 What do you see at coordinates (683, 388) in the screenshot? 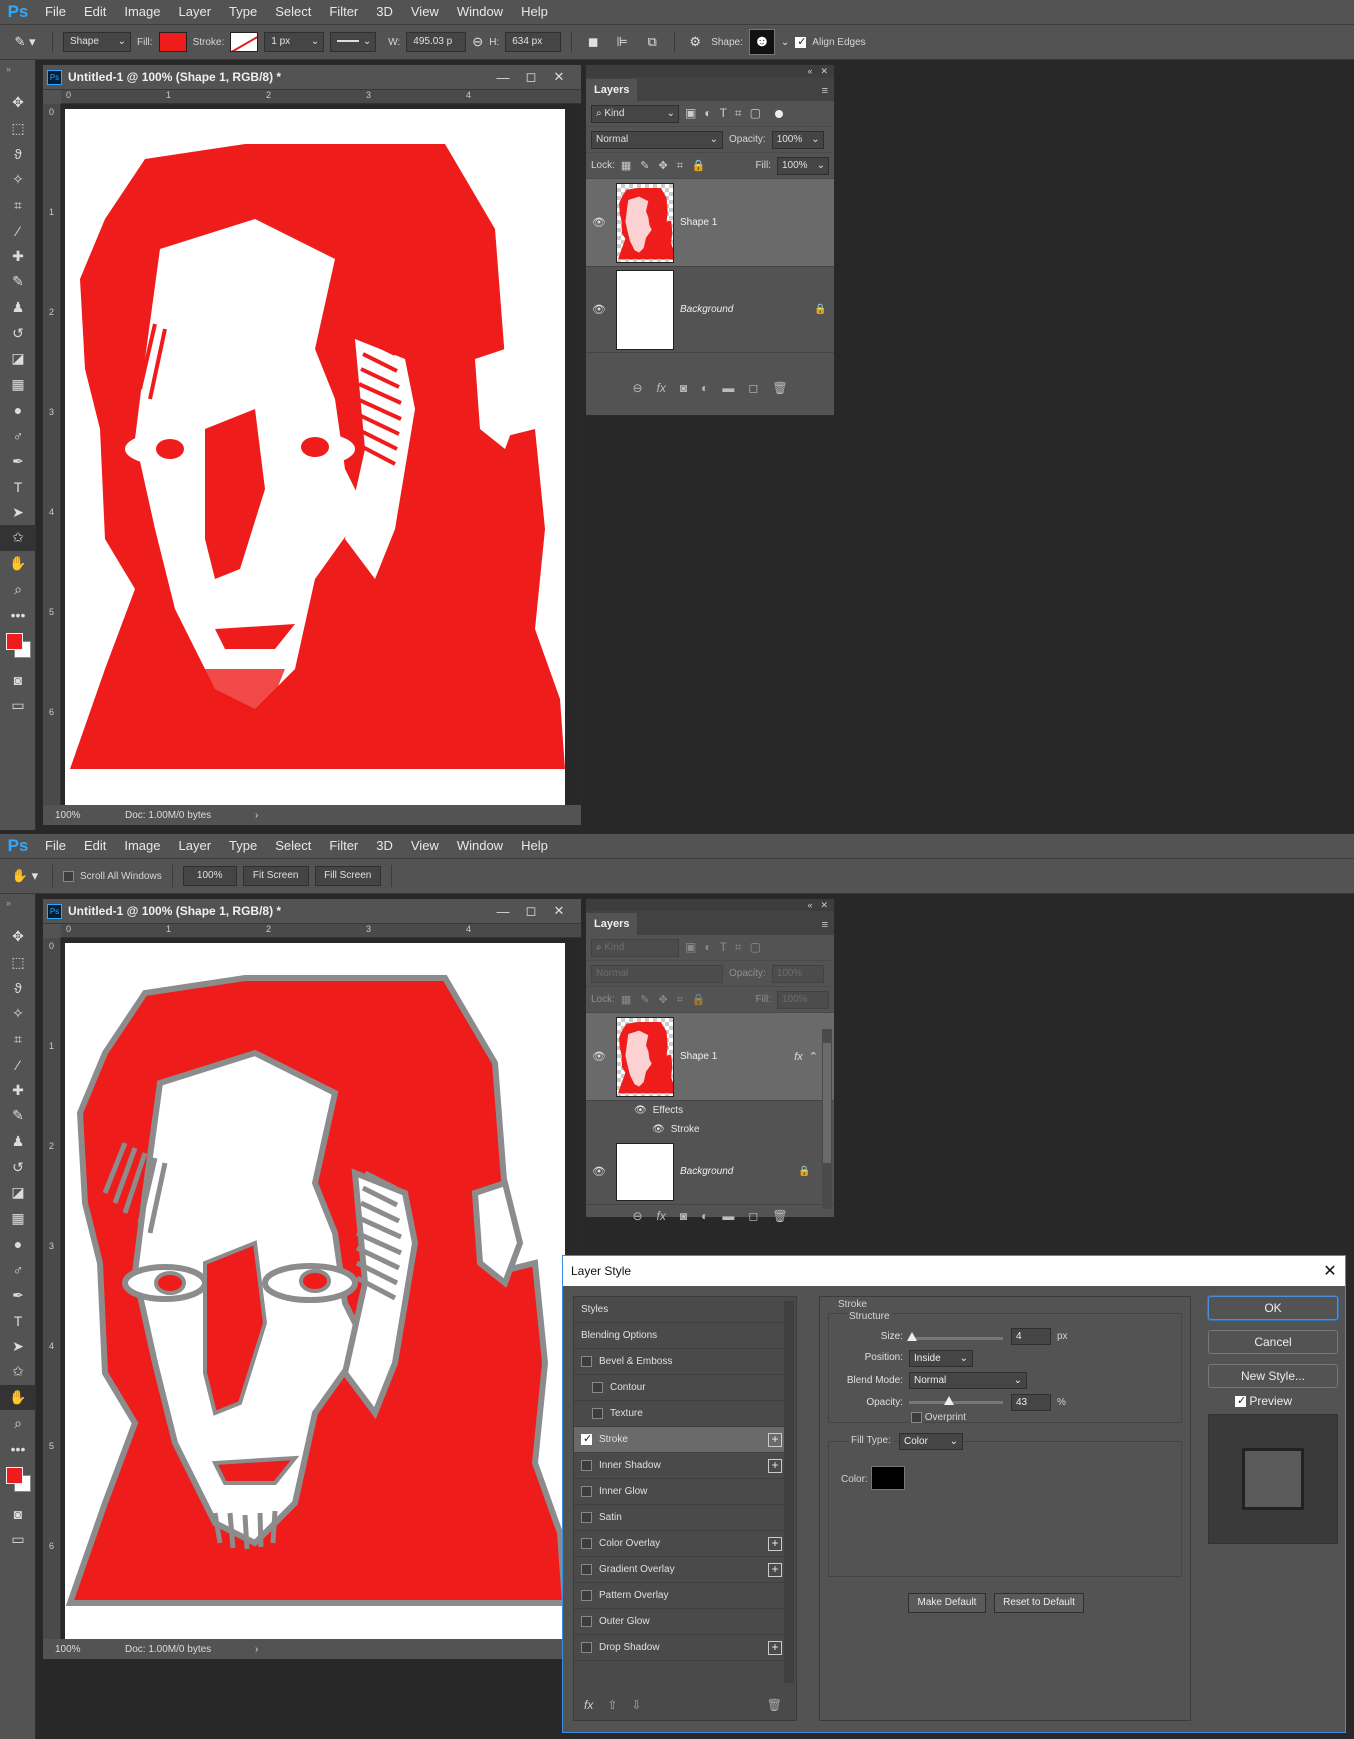
I see `add-mask-icon: ◙` at bounding box center [683, 388].